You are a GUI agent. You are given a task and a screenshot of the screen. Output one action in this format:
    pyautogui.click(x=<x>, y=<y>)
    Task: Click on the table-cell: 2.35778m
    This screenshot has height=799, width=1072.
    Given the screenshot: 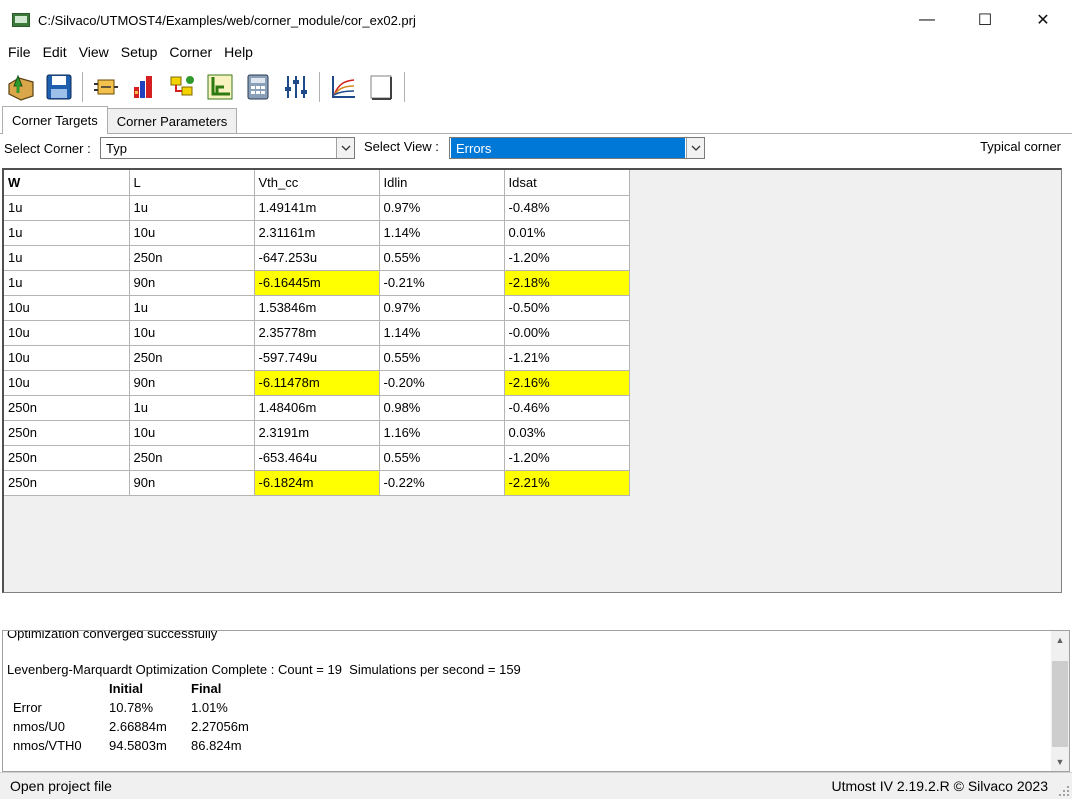 What is the action you would take?
    pyautogui.click(x=317, y=333)
    